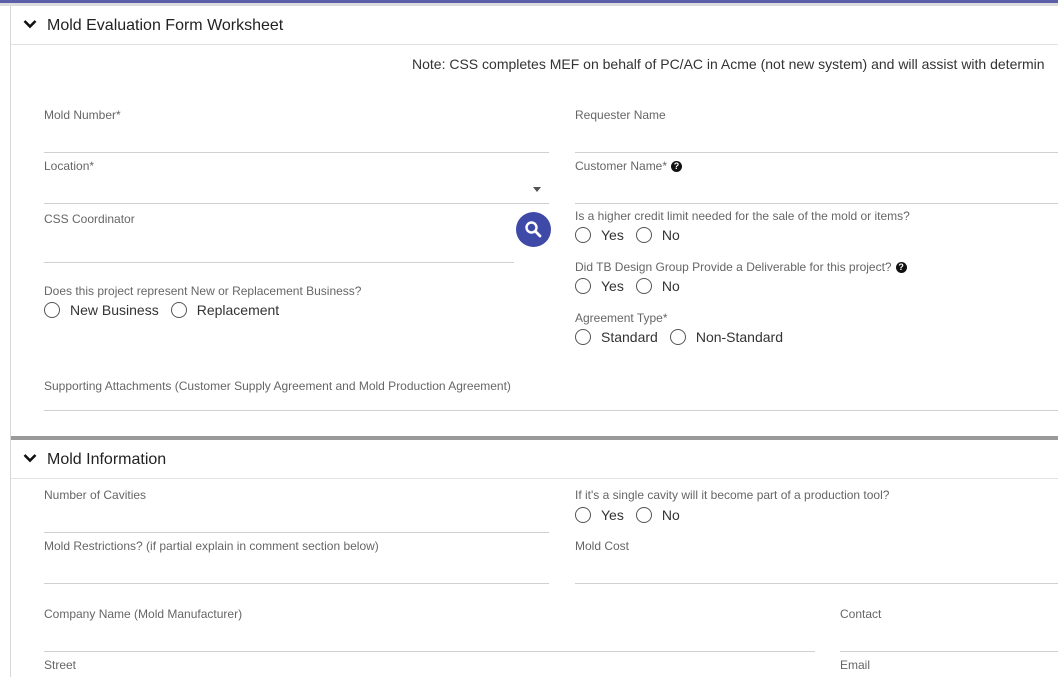 This screenshot has height=677, width=1058. What do you see at coordinates (583, 235) in the screenshot?
I see `credit-limit-yes-radio` at bounding box center [583, 235].